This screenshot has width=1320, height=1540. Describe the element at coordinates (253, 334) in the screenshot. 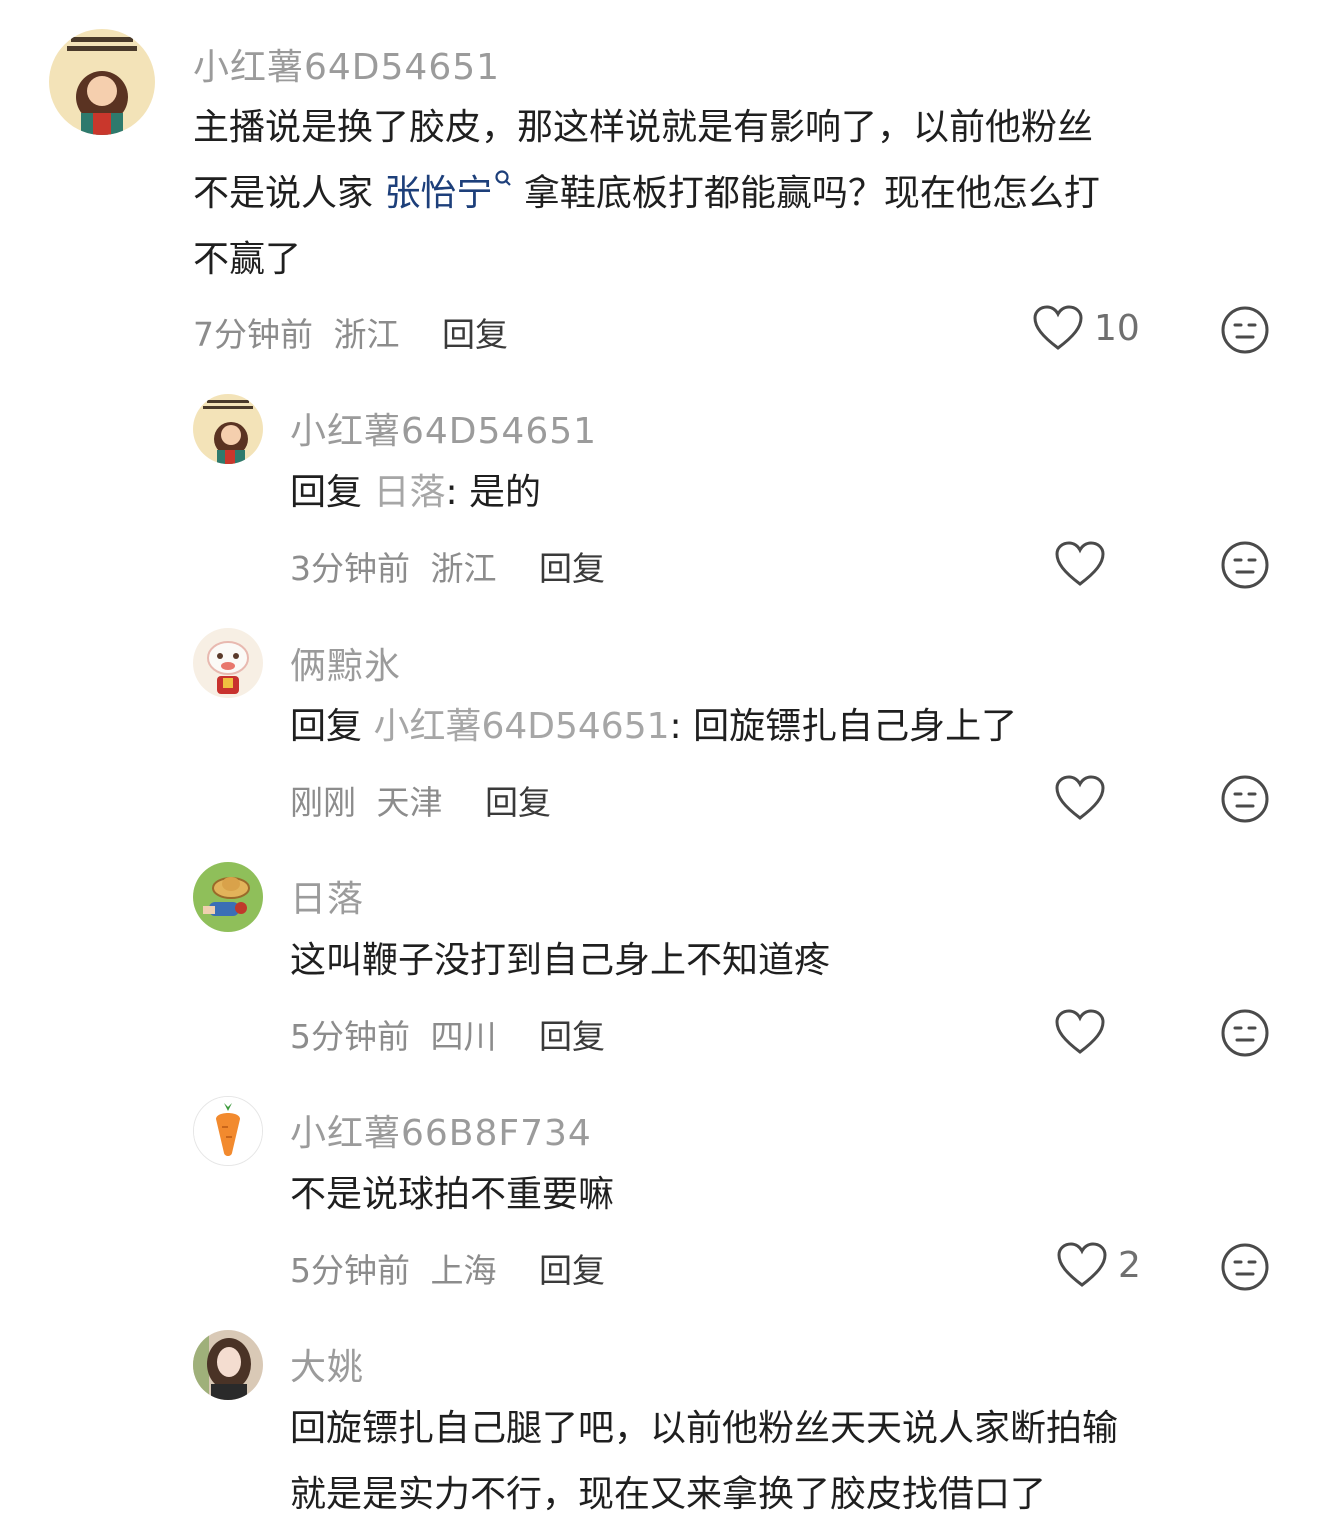

I see `timestamp: 7分钟前` at that location.